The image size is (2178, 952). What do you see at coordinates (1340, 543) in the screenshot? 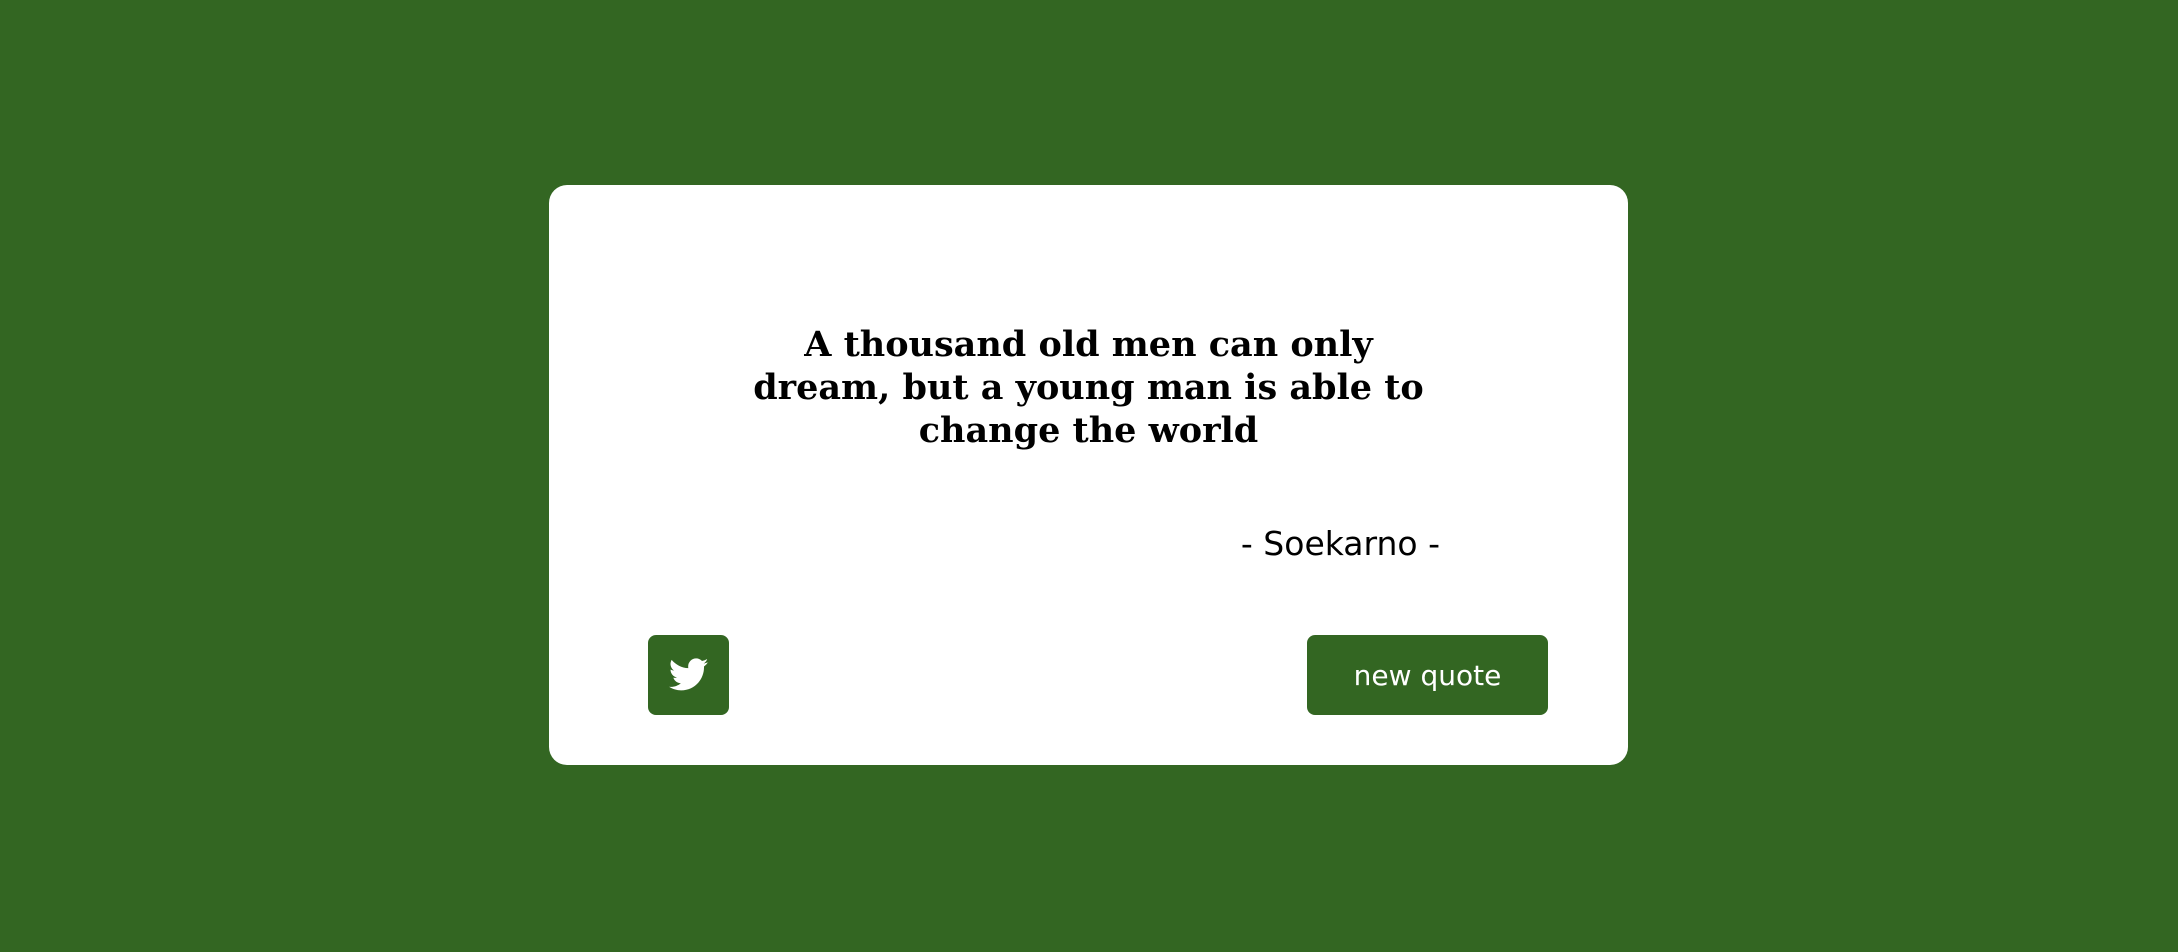
I see `quote-author: - Soekarno -` at bounding box center [1340, 543].